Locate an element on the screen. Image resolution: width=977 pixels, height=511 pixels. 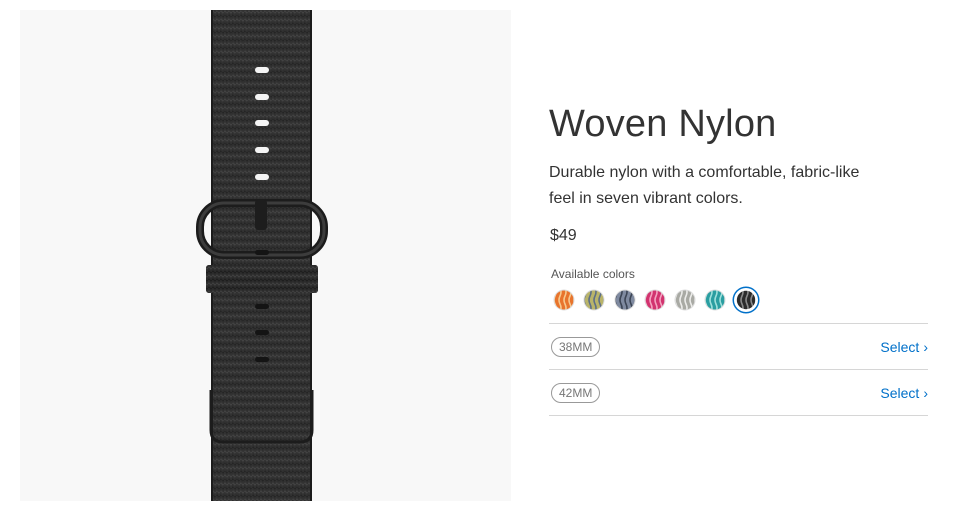
size-options: 38MM Select › 42MM Select › is located at coordinates (738, 369).